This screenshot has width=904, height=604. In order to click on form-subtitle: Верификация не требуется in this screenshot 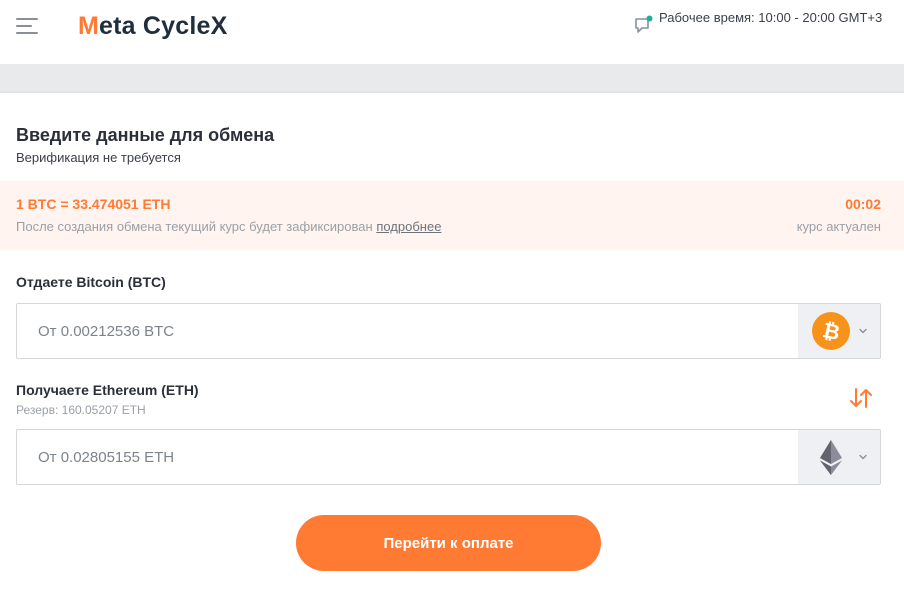, I will do `click(98, 157)`.